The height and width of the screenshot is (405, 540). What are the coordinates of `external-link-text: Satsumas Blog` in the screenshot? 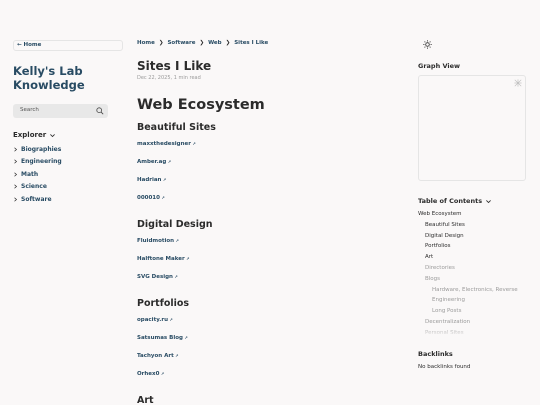 It's located at (160, 338).